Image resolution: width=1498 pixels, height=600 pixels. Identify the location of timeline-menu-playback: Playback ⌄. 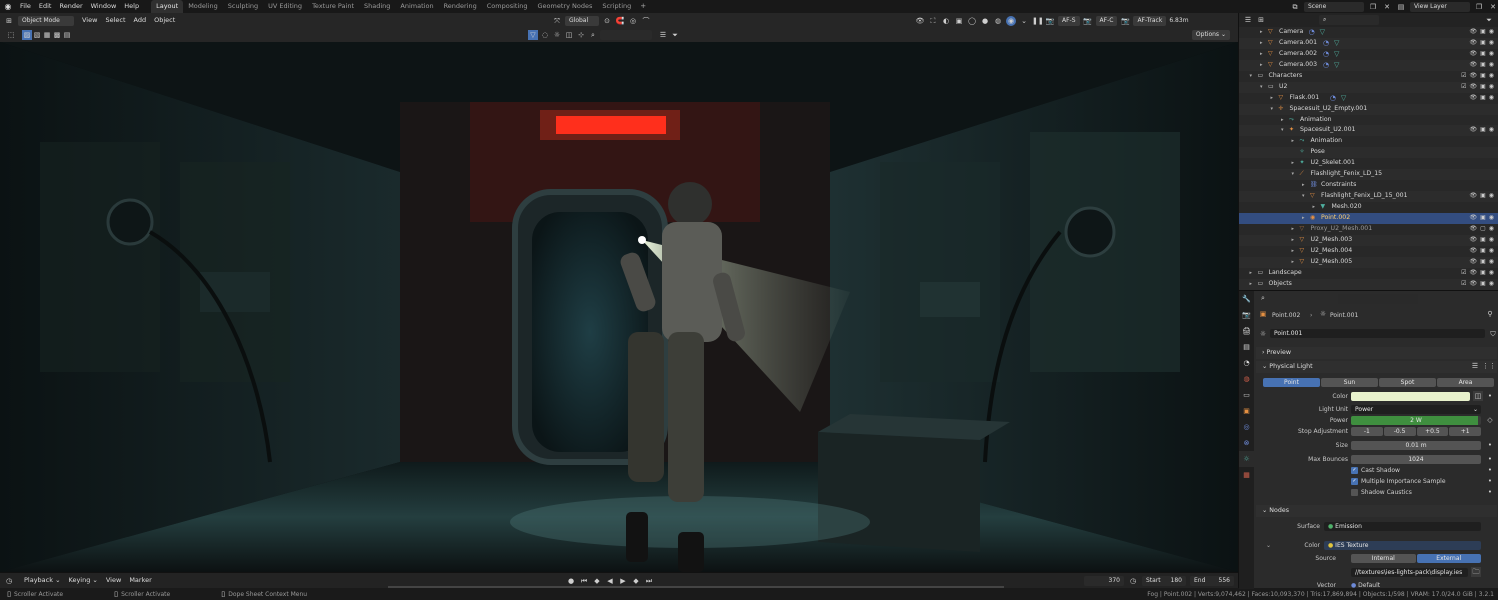
(42, 580).